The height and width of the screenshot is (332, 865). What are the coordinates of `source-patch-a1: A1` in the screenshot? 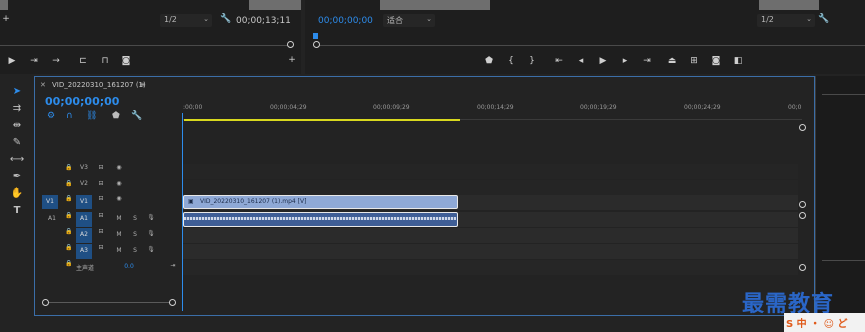 It's located at (52, 217).